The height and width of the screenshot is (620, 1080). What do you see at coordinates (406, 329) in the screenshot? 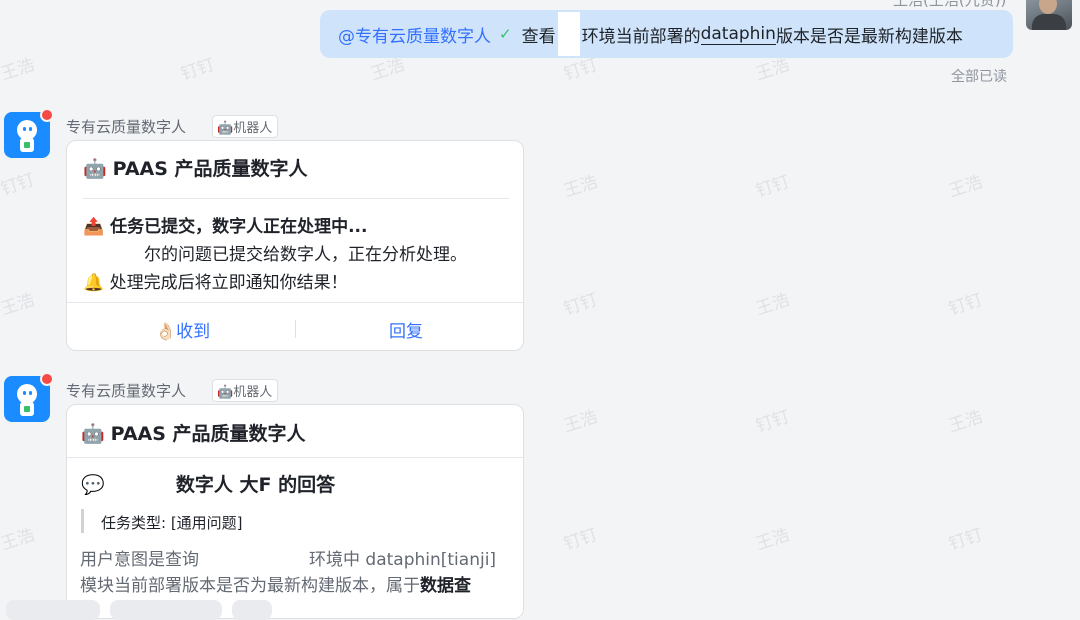
I see `reply-button: 回复` at bounding box center [406, 329].